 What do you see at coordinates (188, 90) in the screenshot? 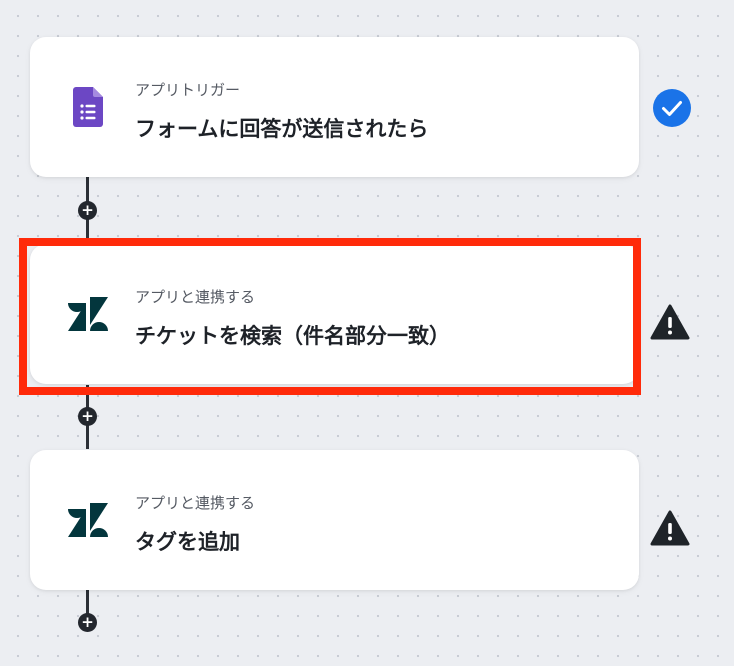
I see `step-type-label: アプリトリガー` at bounding box center [188, 90].